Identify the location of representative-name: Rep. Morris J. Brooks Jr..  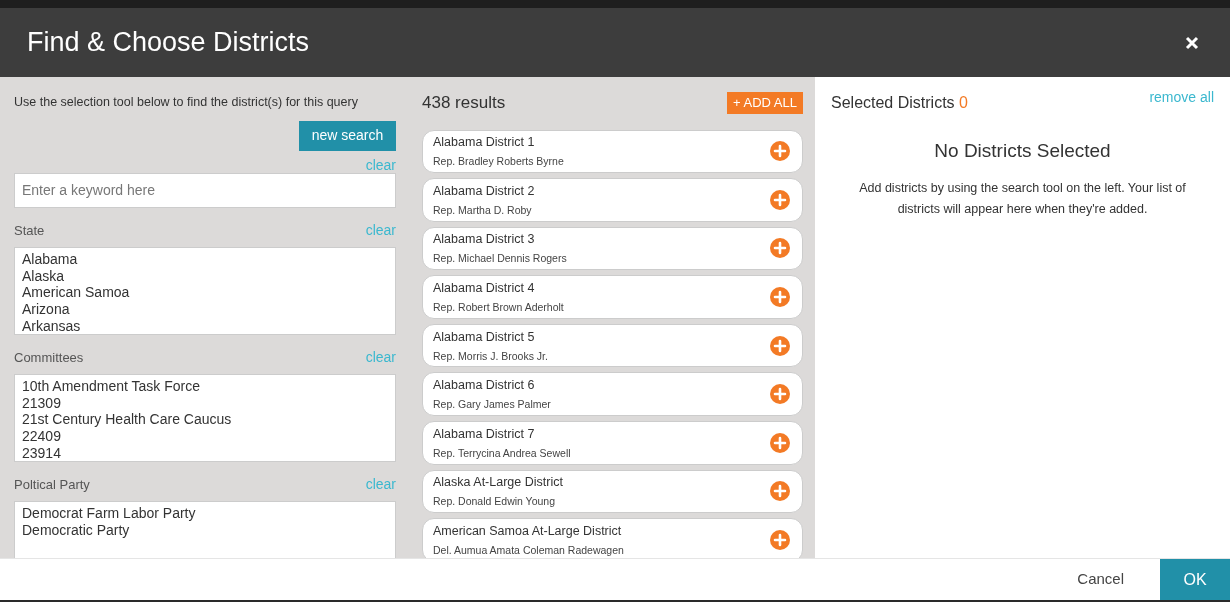
(490, 355).